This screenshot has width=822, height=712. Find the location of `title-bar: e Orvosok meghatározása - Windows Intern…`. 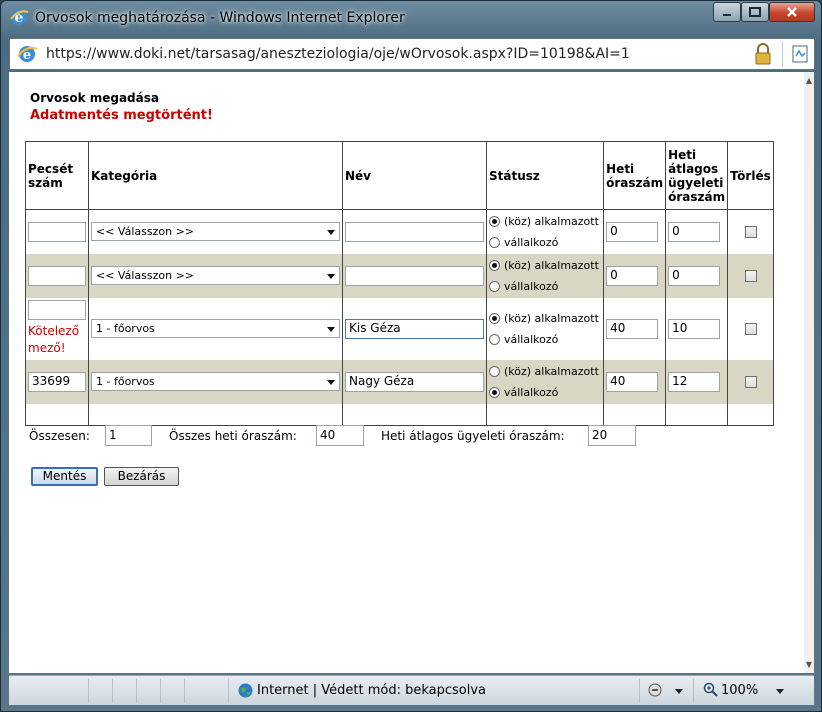

title-bar: e Orvosok meghatározása - Windows Intern… is located at coordinates (411, 18).